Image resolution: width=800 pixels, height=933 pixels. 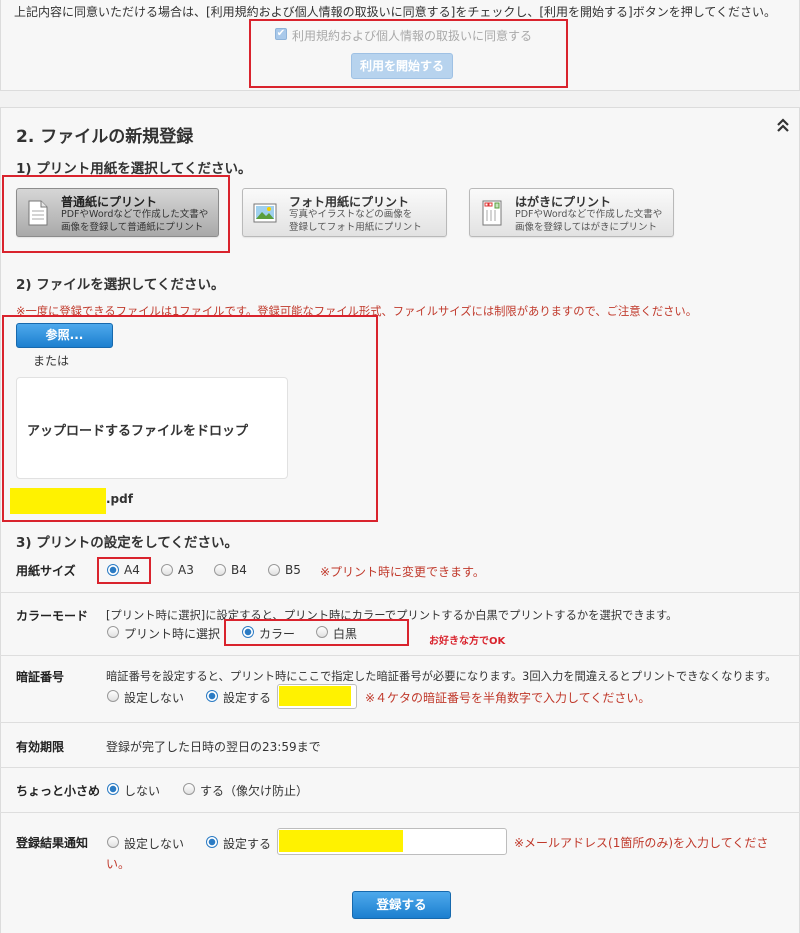 What do you see at coordinates (113, 696) in the screenshot?
I see `radio-pin-off` at bounding box center [113, 696].